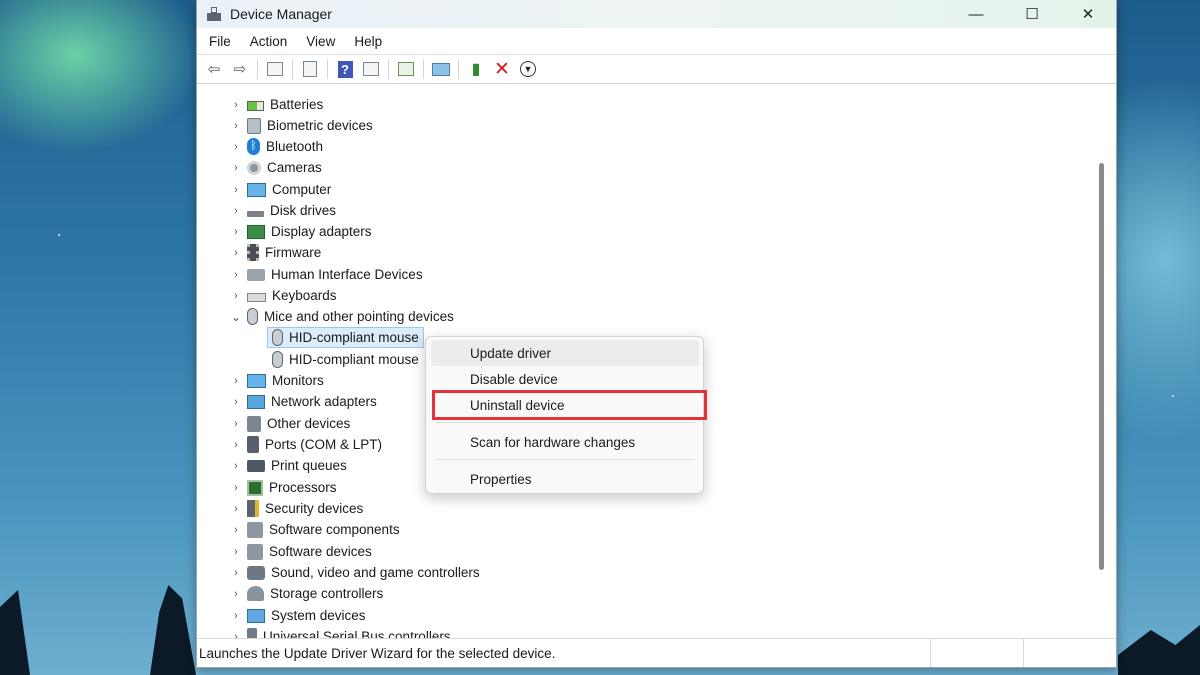 Image resolution: width=1200 pixels, height=675 pixels. I want to click on title-bar: Device Manager — ☐ ✕, so click(656, 14).